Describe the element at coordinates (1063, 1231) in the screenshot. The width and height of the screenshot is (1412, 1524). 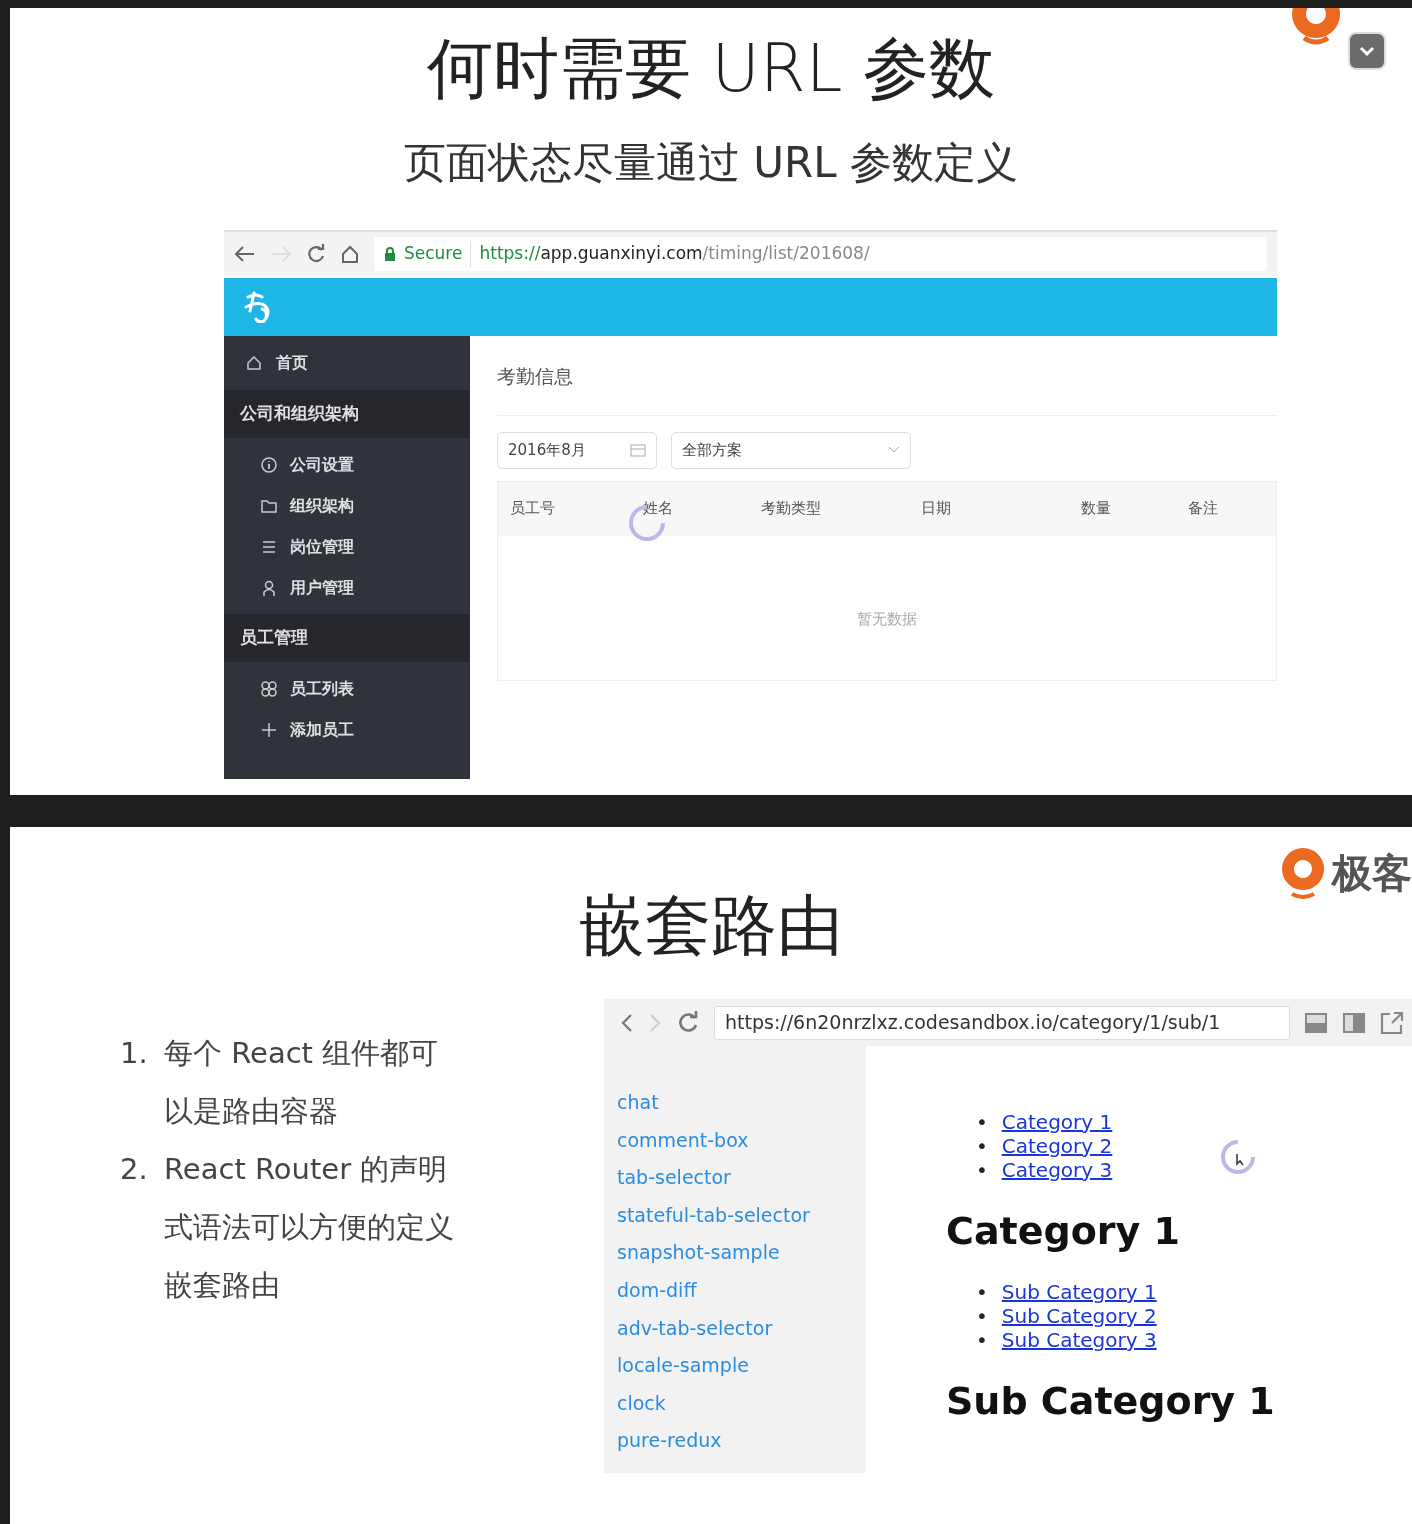
I see `section-heading: Category 1` at that location.